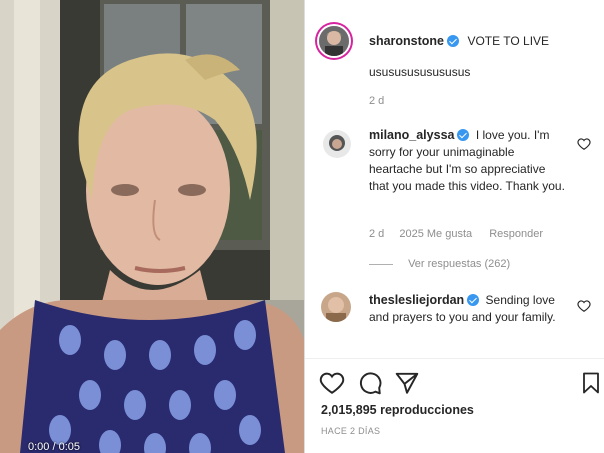  Describe the element at coordinates (407, 383) in the screenshot. I see `share-icon` at that location.